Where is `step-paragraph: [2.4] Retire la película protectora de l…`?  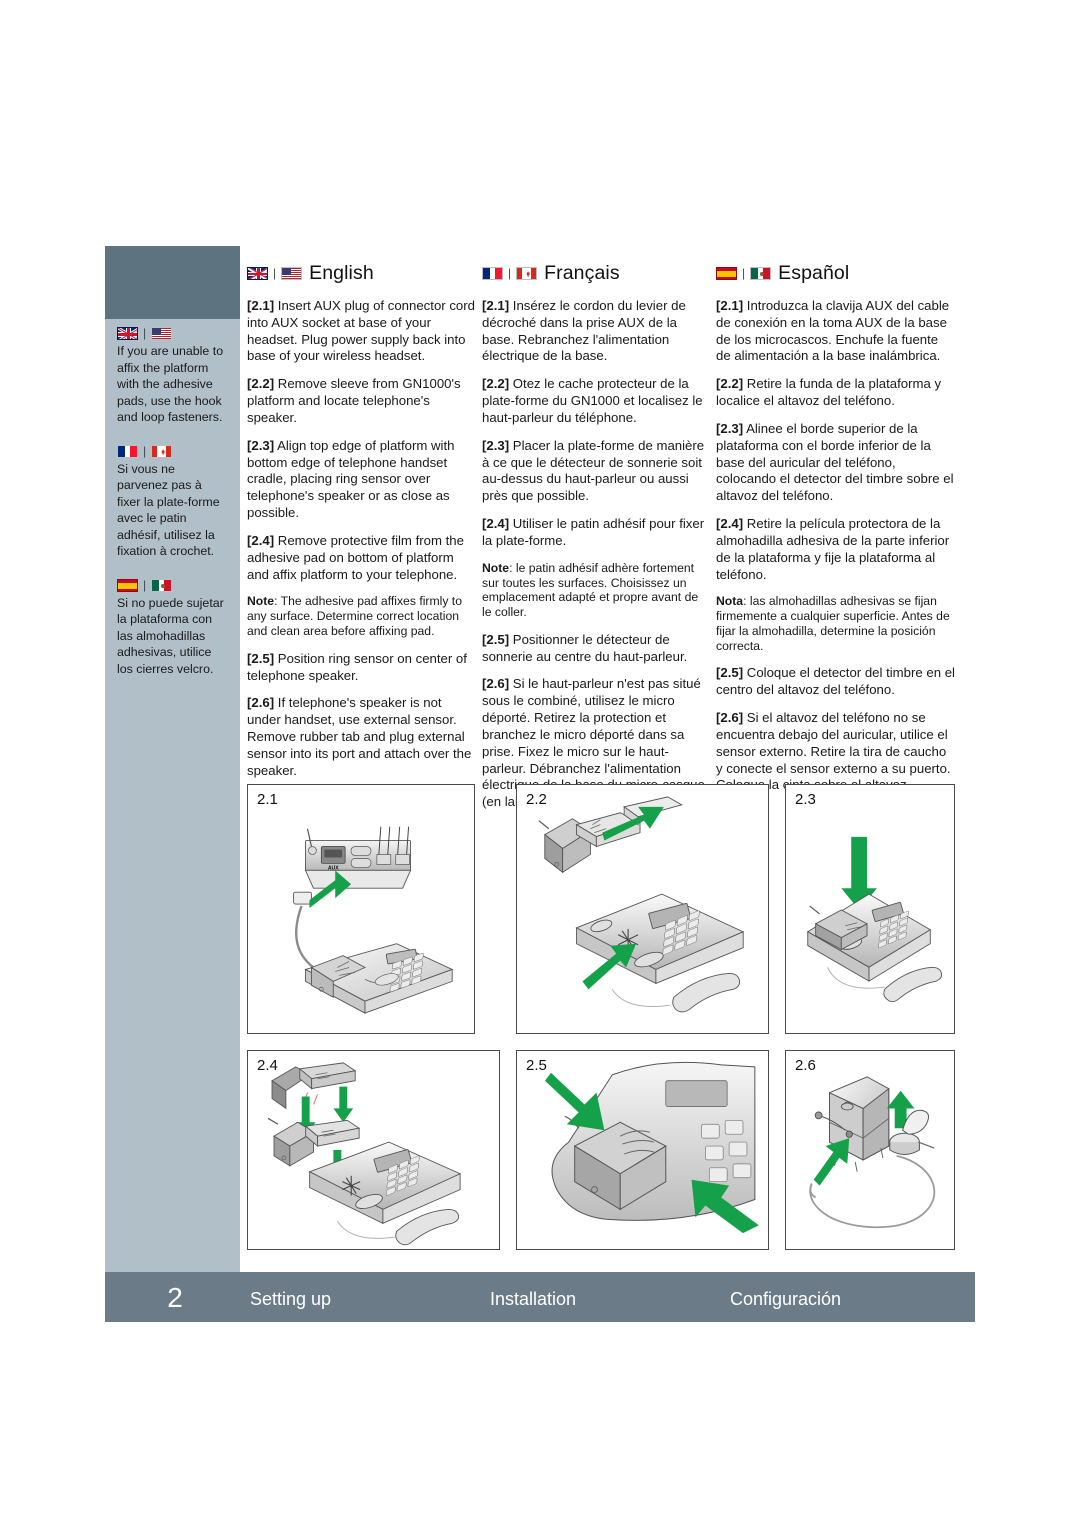 step-paragraph: [2.4] Retire la película protectora de l… is located at coordinates (836, 549).